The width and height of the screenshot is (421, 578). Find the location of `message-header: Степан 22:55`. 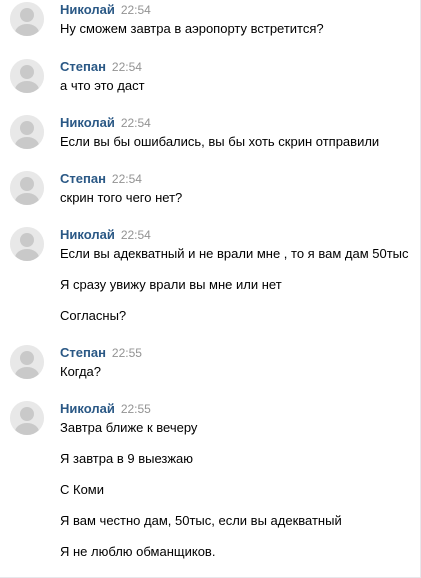

message-header: Степан 22:55 is located at coordinates (101, 353).